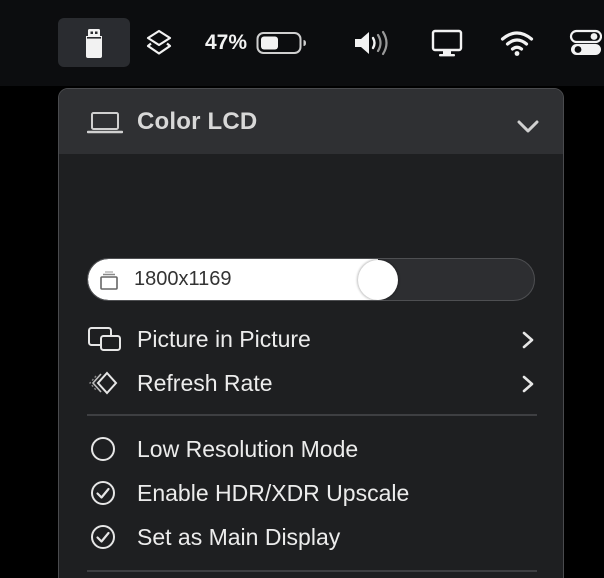 The width and height of the screenshot is (604, 578). Describe the element at coordinates (109, 280) in the screenshot. I see `resolution-icon` at that location.